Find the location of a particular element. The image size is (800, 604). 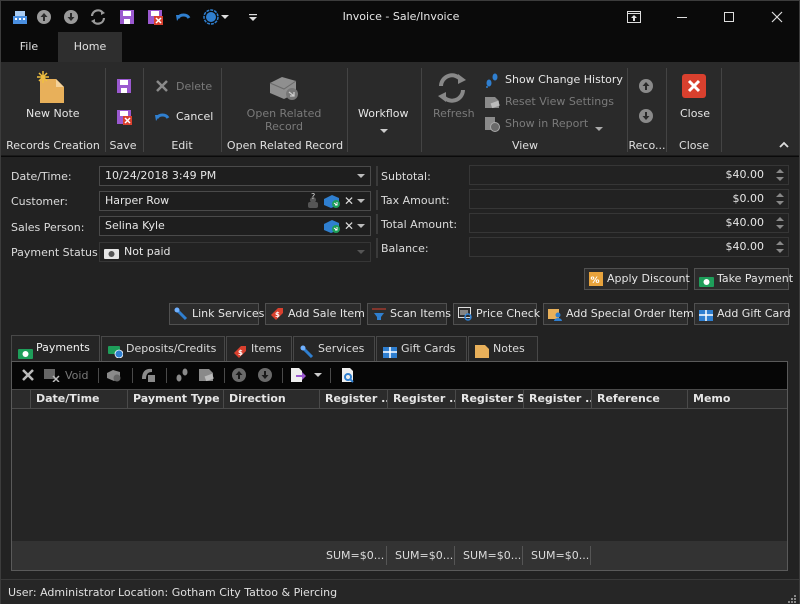

link-services-button: Link Services is located at coordinates (216, 314).